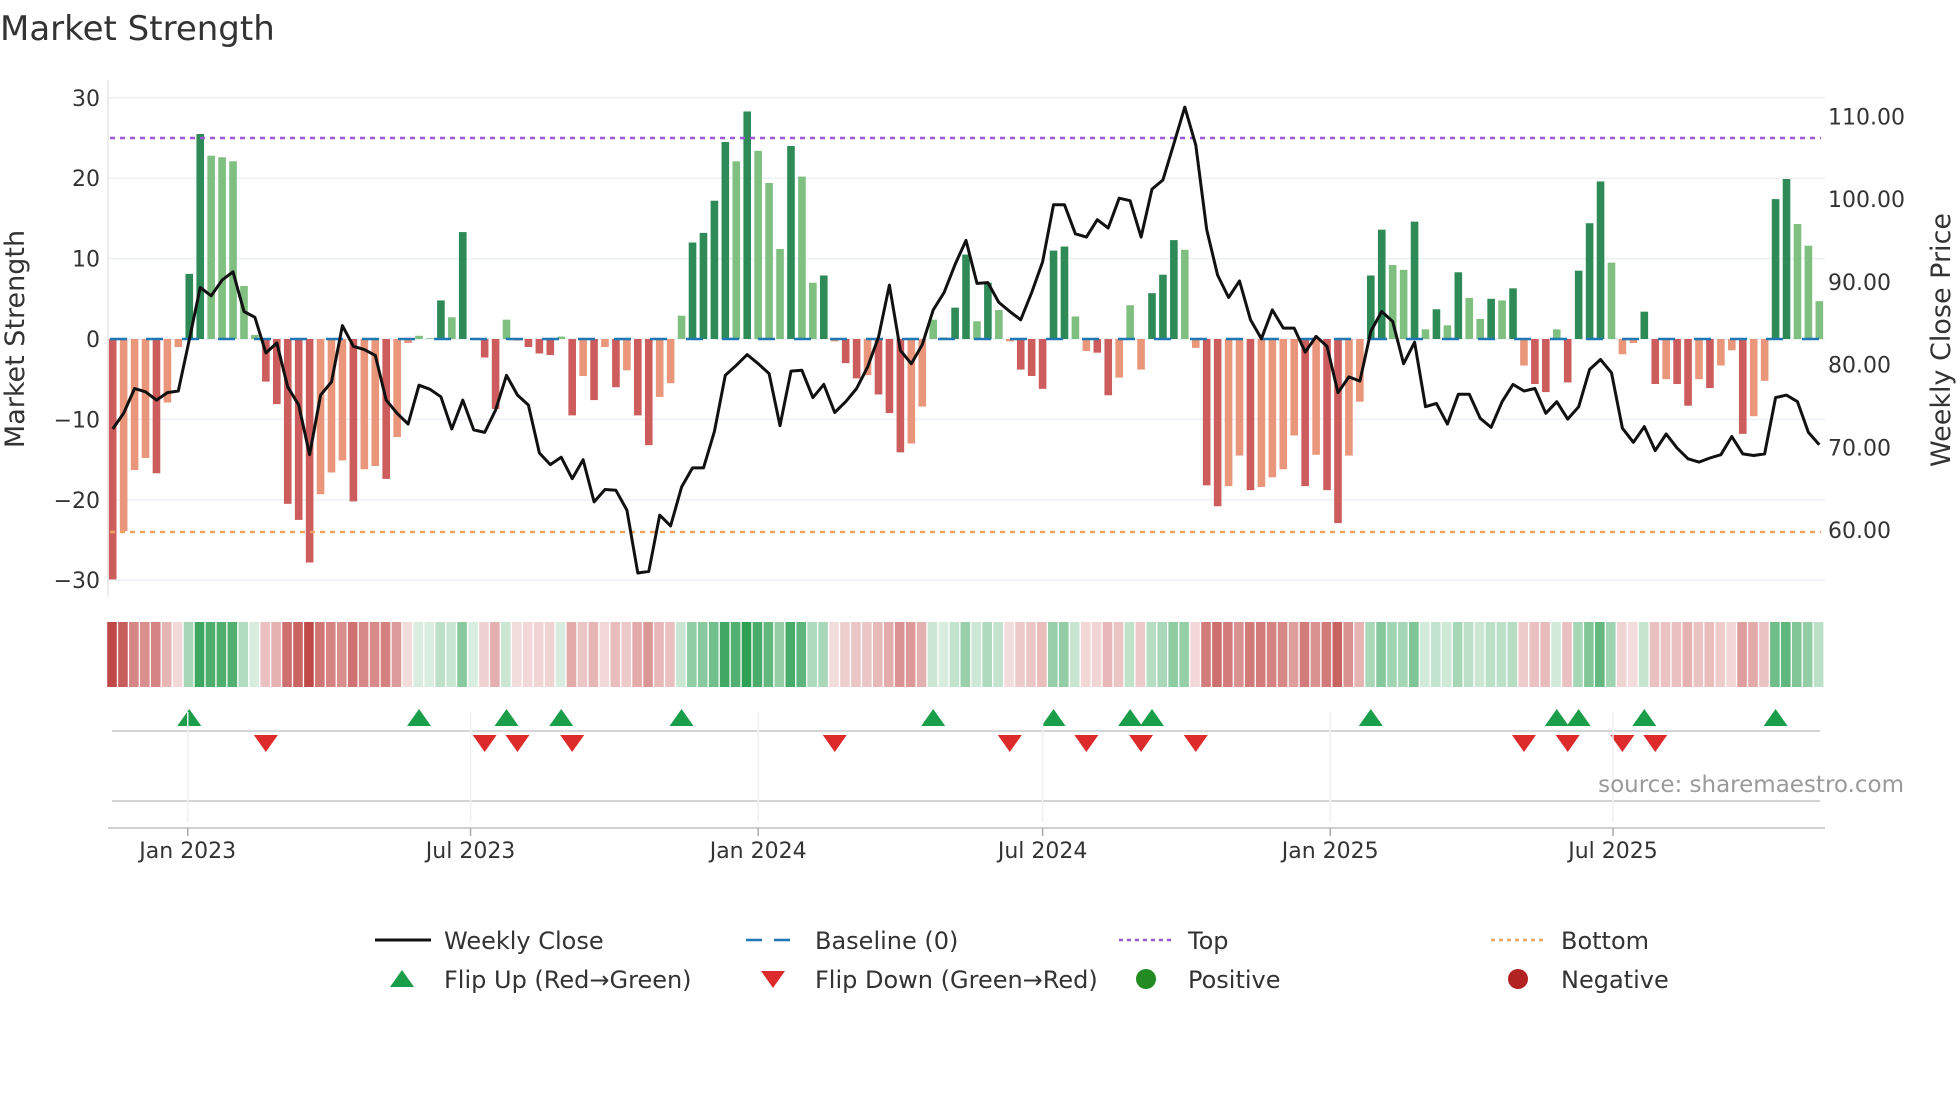  I want to click on x-tick-label: Jan 2024, so click(757, 851).